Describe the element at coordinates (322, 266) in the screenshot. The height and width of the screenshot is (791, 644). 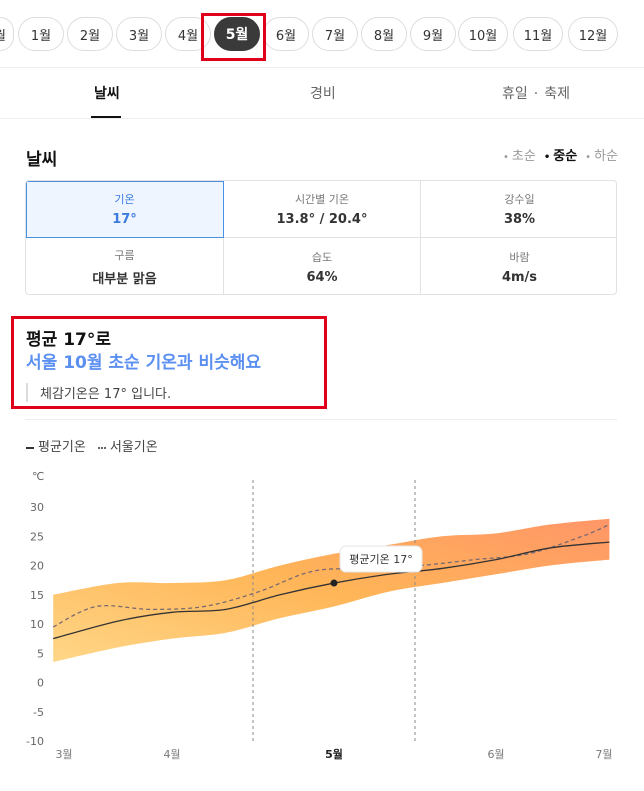
I see `stat-humidity: 습도 64%` at that location.